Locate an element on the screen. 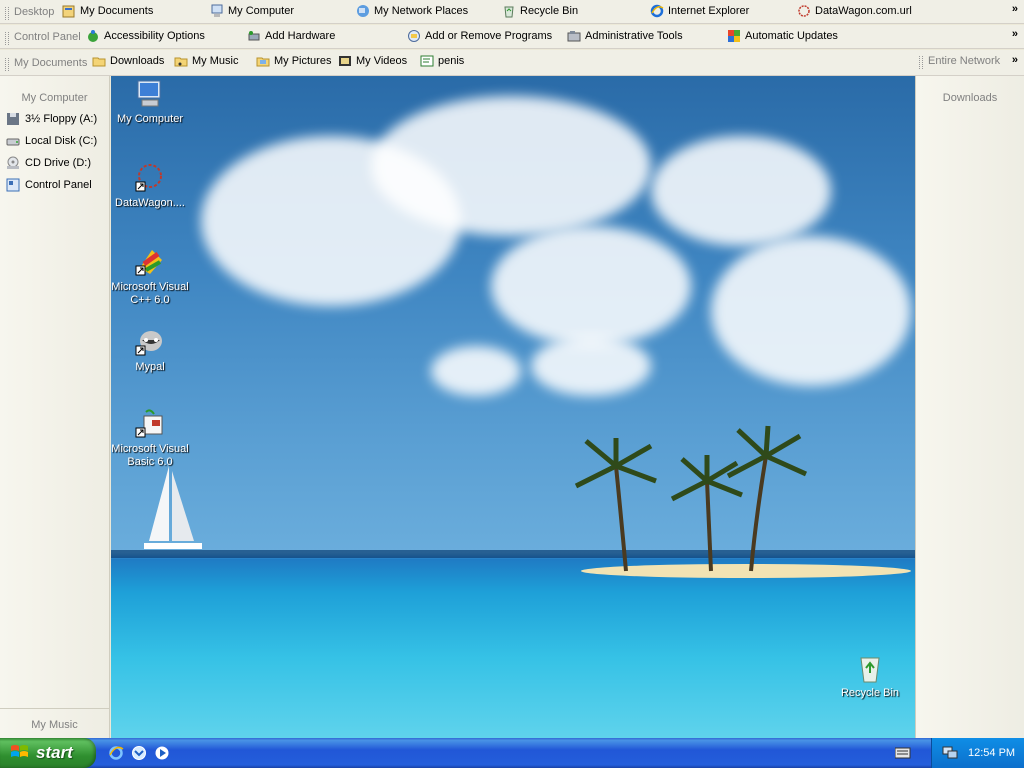 The width and height of the screenshot is (1024, 768). toolbar-item-network-places: My Network Places is located at coordinates (412, 11).